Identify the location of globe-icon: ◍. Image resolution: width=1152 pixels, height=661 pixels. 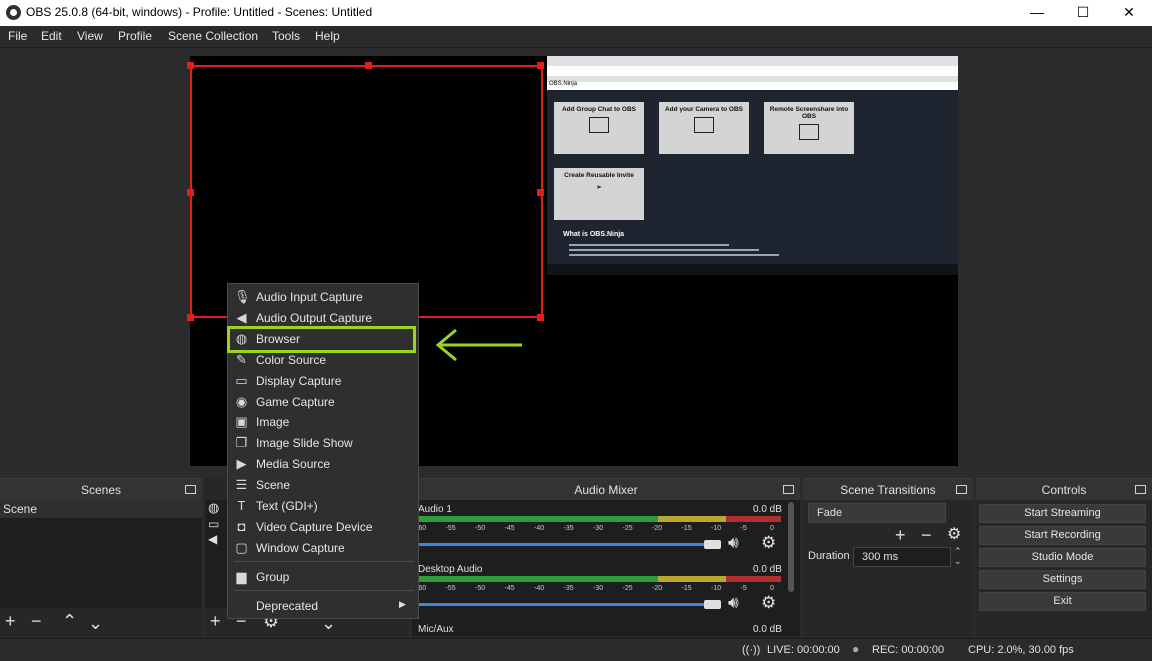
(214, 507).